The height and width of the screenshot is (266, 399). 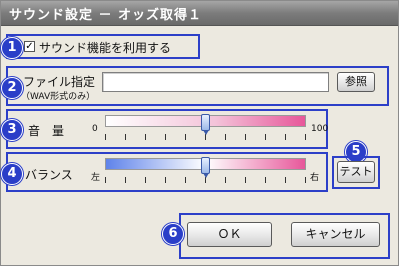 What do you see at coordinates (96, 178) in the screenshot?
I see `balance-left-label: 左` at bounding box center [96, 178].